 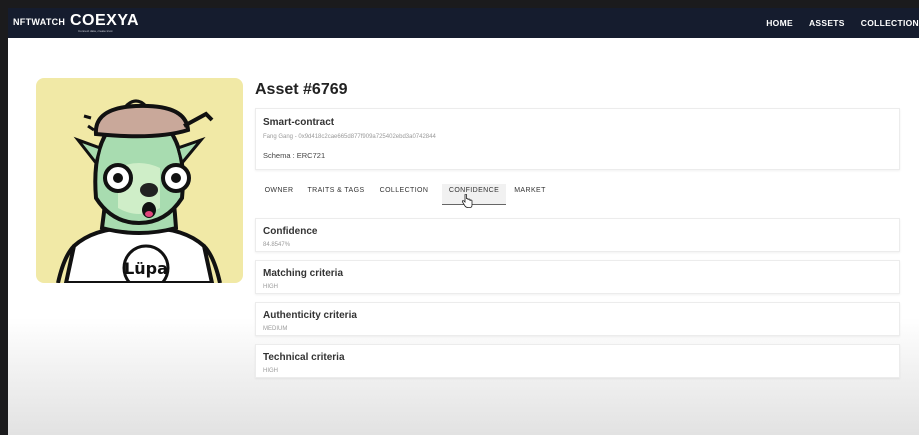 What do you see at coordinates (827, 23) in the screenshot?
I see `nav-assets: ASSETS` at bounding box center [827, 23].